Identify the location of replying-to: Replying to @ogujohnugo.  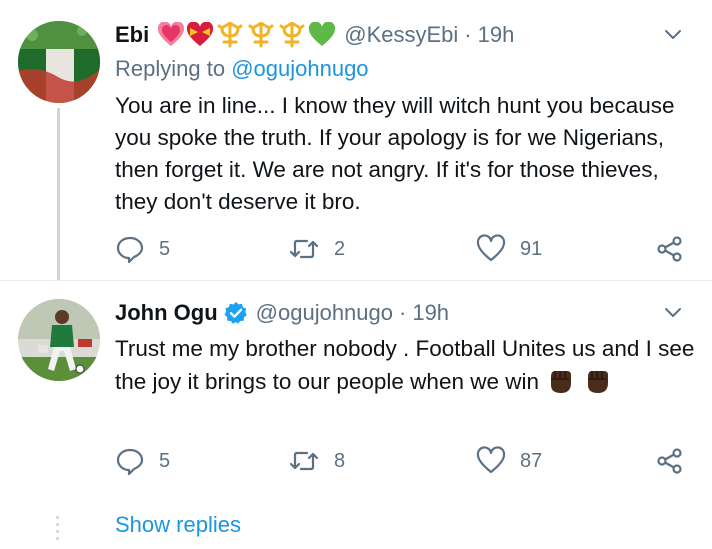
(242, 69).